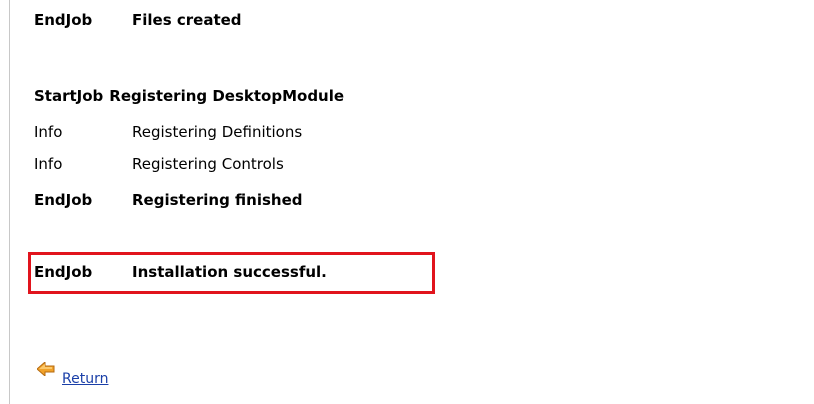 The image size is (814, 404). Describe the element at coordinates (46, 369) in the screenshot. I see `back-arrow-icon` at that location.